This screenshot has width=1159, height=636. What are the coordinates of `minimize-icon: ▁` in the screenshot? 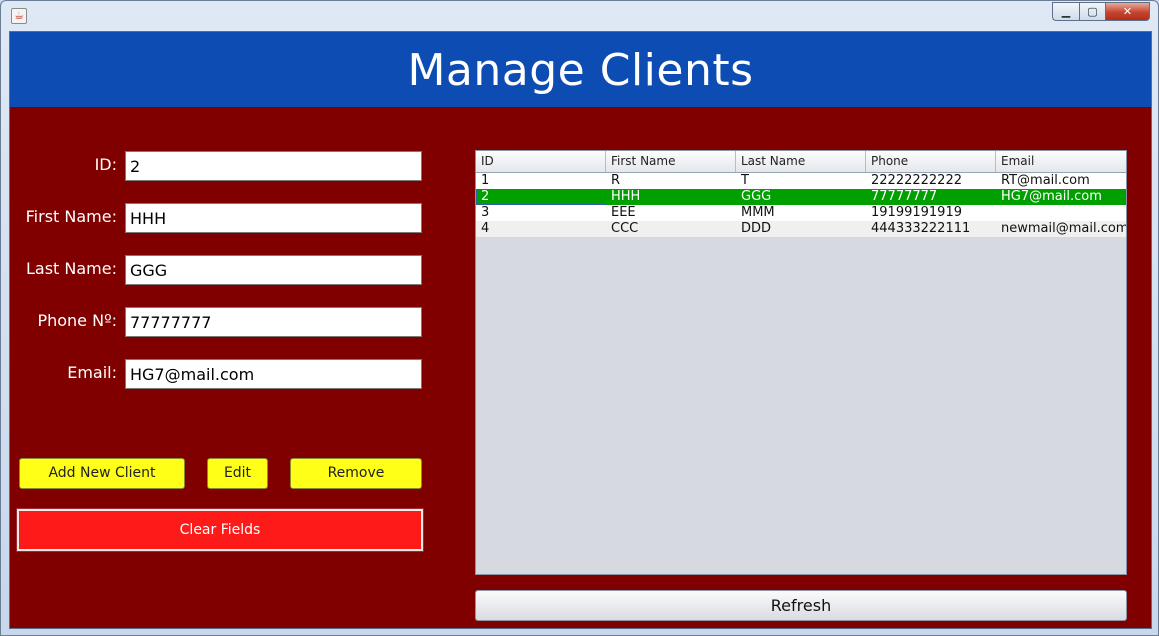 It's located at (1065, 11).